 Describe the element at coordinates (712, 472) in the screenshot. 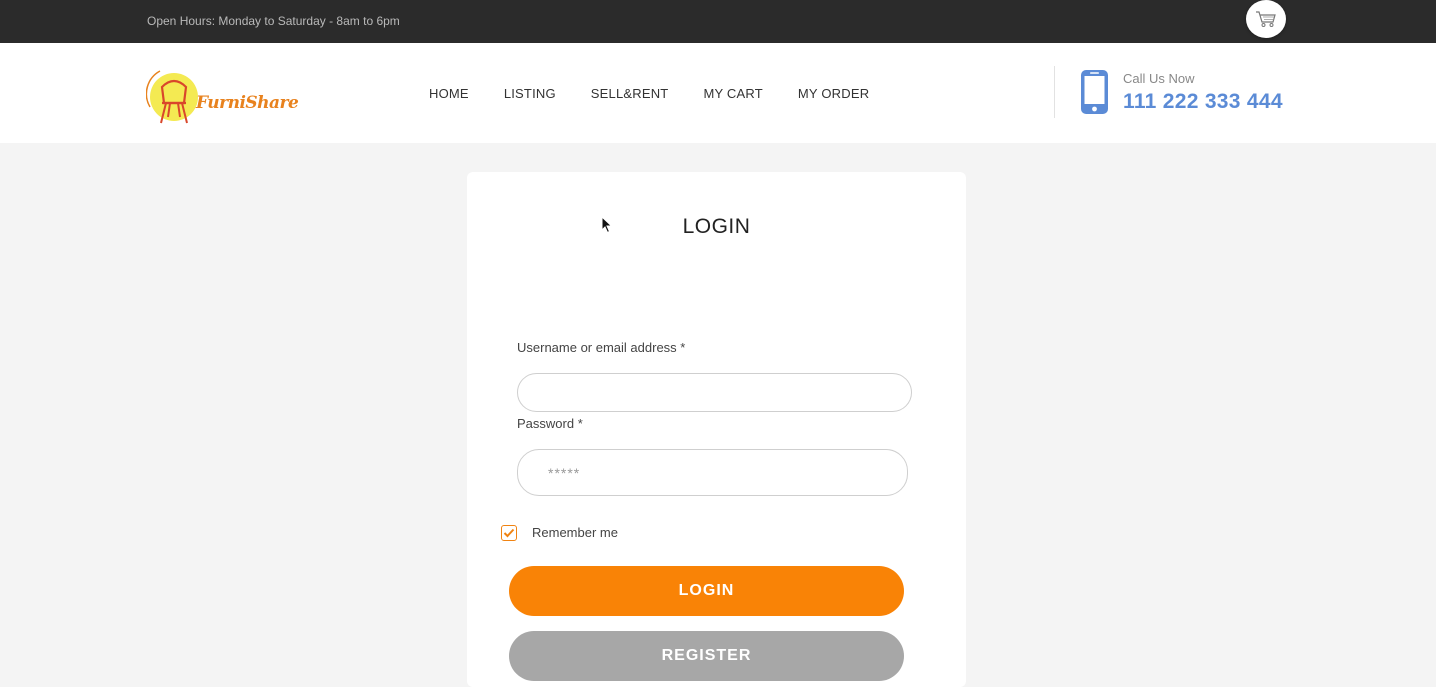

I see `password-input` at that location.